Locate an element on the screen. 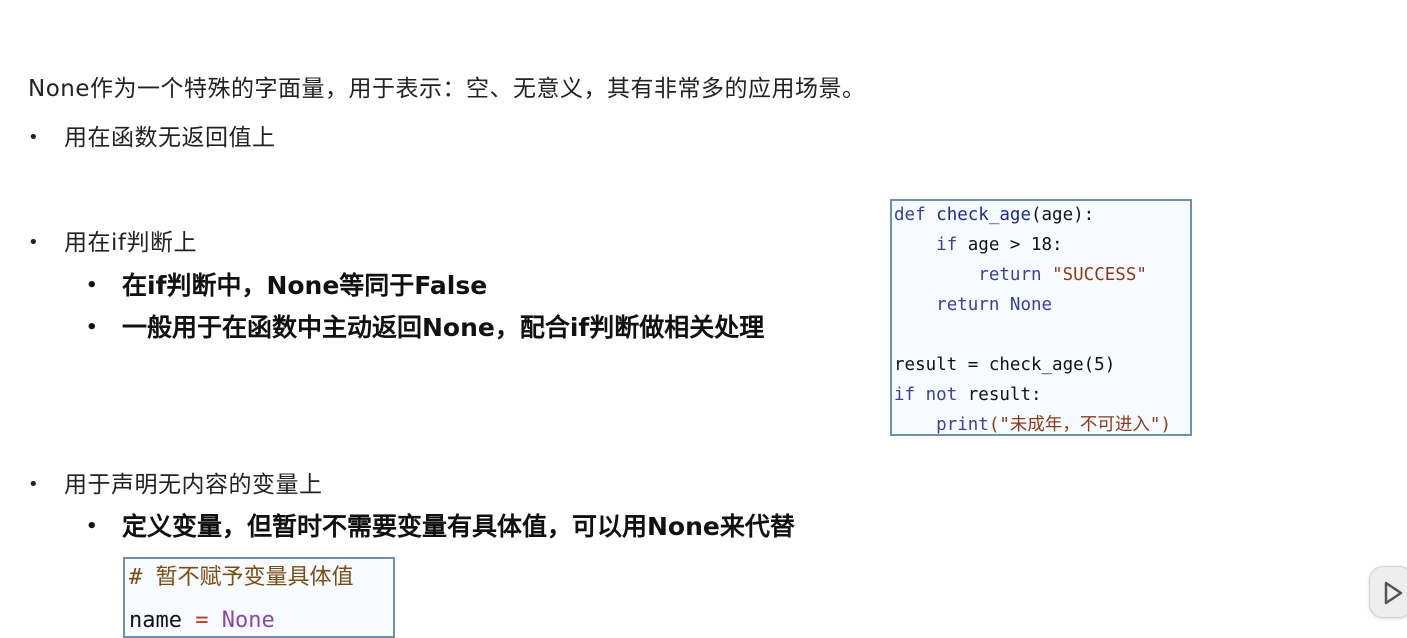 This screenshot has height=638, width=1407. code-line: if age > 18: is located at coordinates (978, 245).